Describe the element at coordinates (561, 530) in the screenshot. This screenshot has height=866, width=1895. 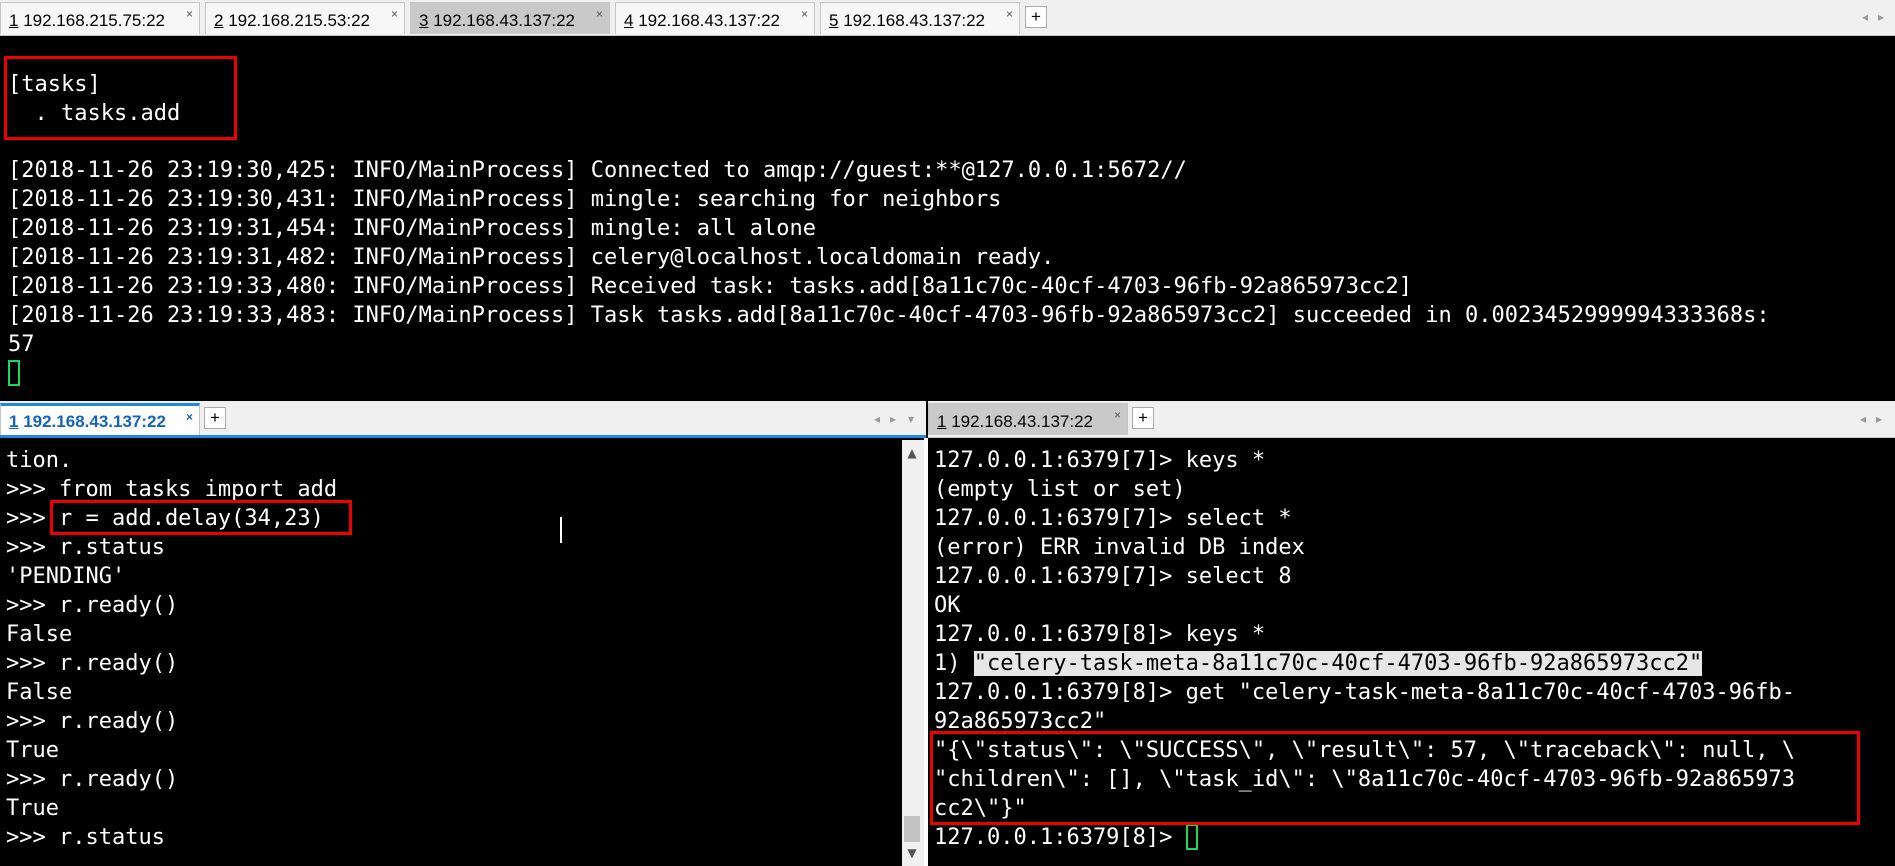
I see `text-cursor-icon` at that location.